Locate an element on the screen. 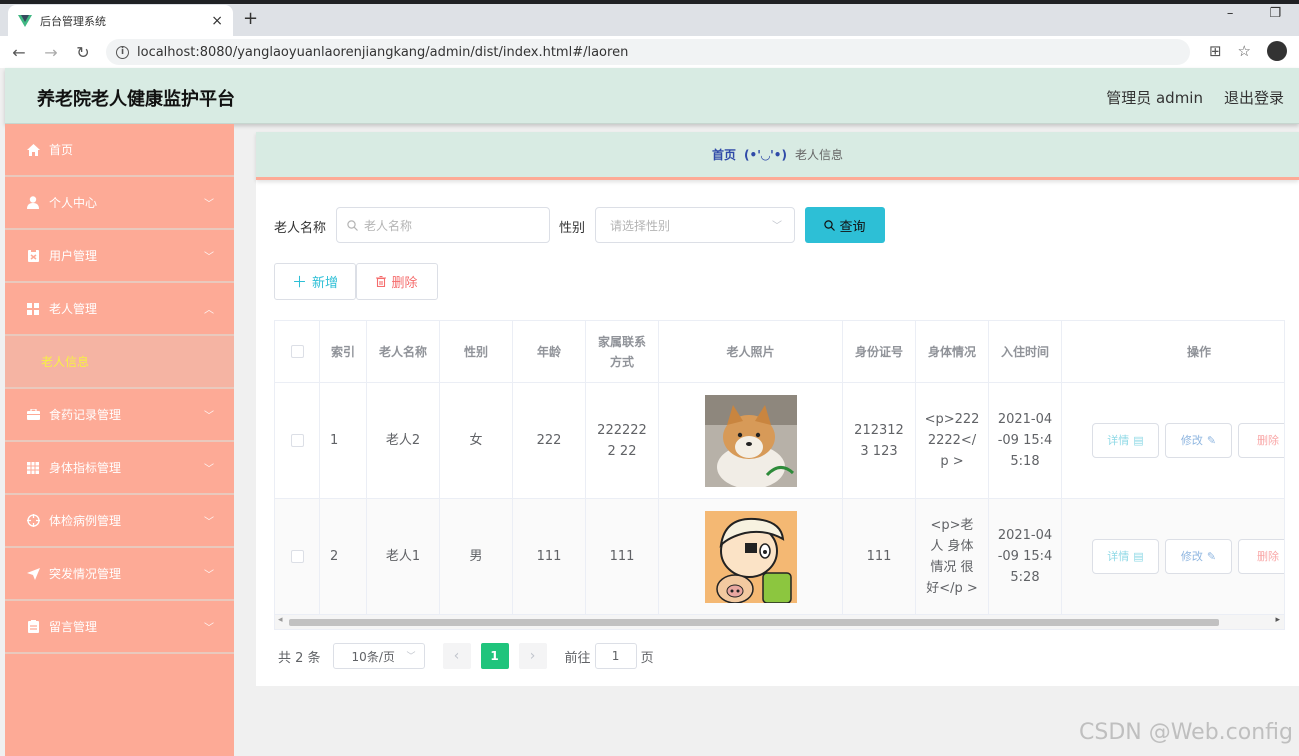 The image size is (1299, 756). cartoon-boy-photo is located at coordinates (750, 556).